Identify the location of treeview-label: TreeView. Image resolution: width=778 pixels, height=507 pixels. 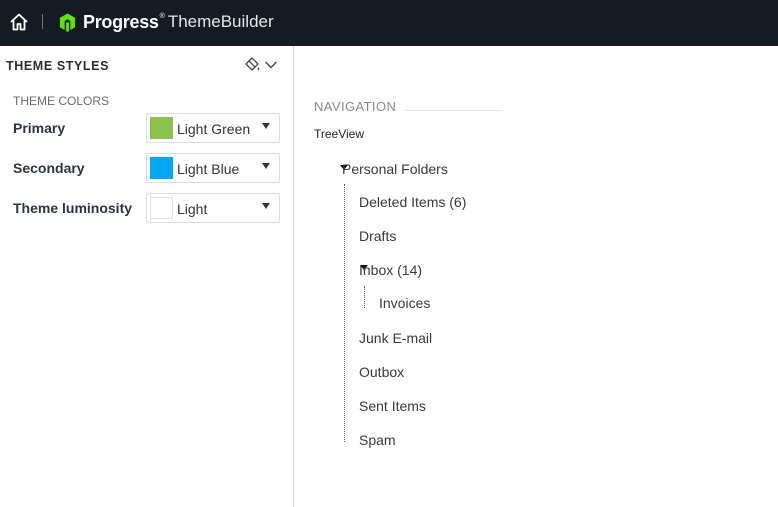
(339, 134).